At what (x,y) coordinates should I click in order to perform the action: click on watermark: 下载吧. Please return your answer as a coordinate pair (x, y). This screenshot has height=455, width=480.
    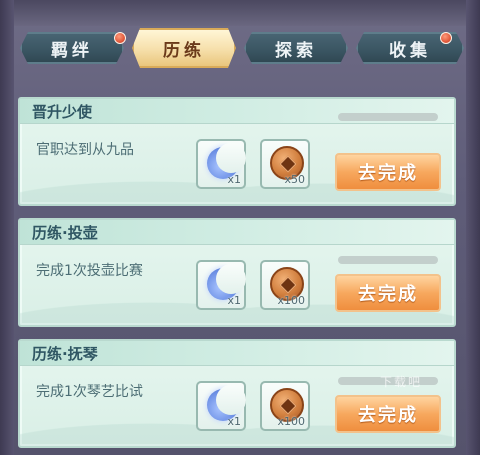
    Looking at the image, I should click on (401, 382).